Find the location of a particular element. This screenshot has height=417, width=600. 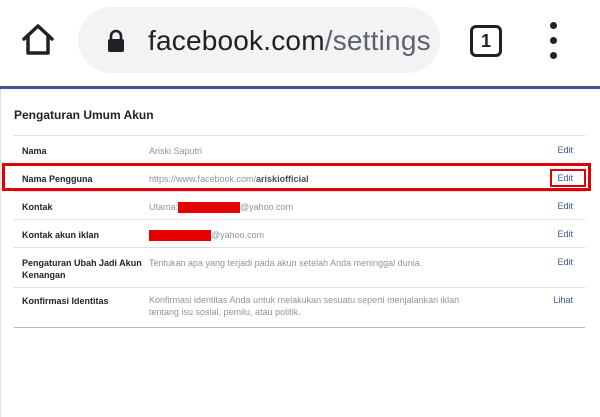

row-value: @yahoo.com is located at coordinates (314, 235).